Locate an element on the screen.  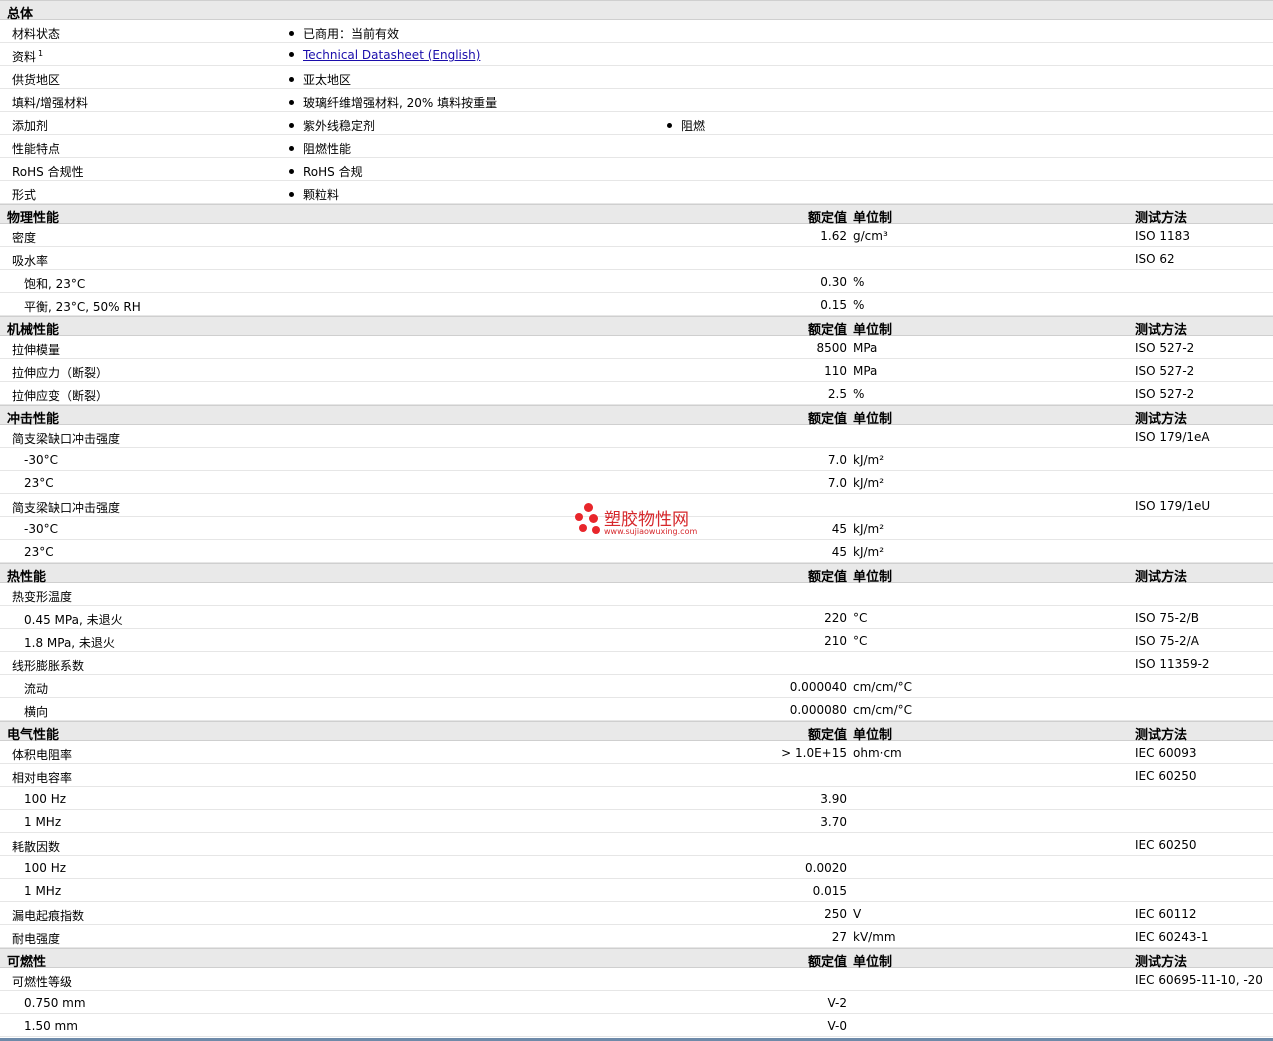
property-label: 漏电起痕指数 is located at coordinates (48, 916).